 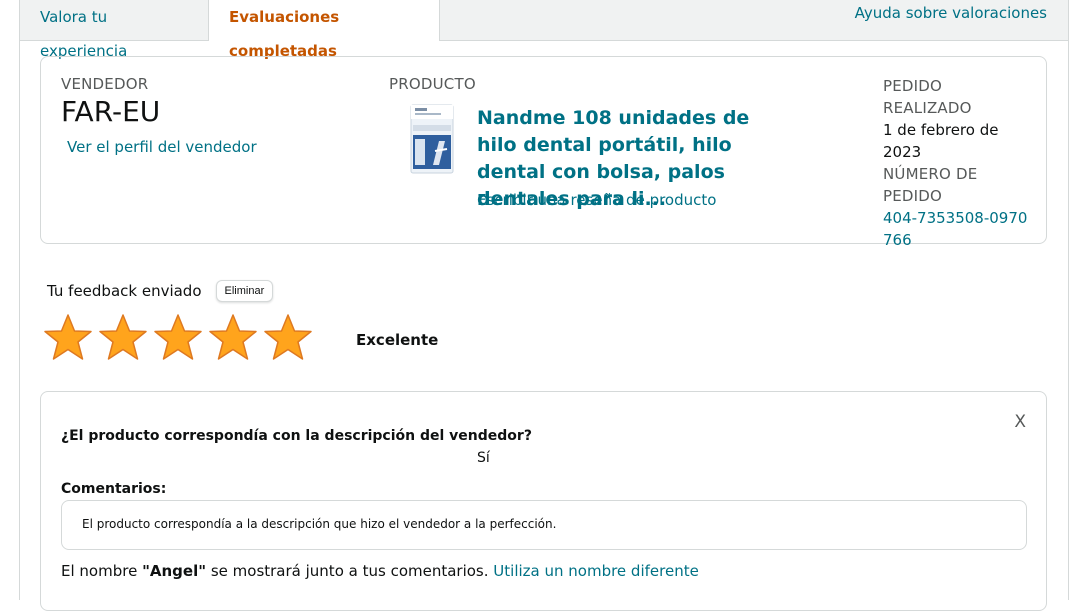 I want to click on order-placed-label: PEDIDO REALIZADO, so click(x=927, y=97).